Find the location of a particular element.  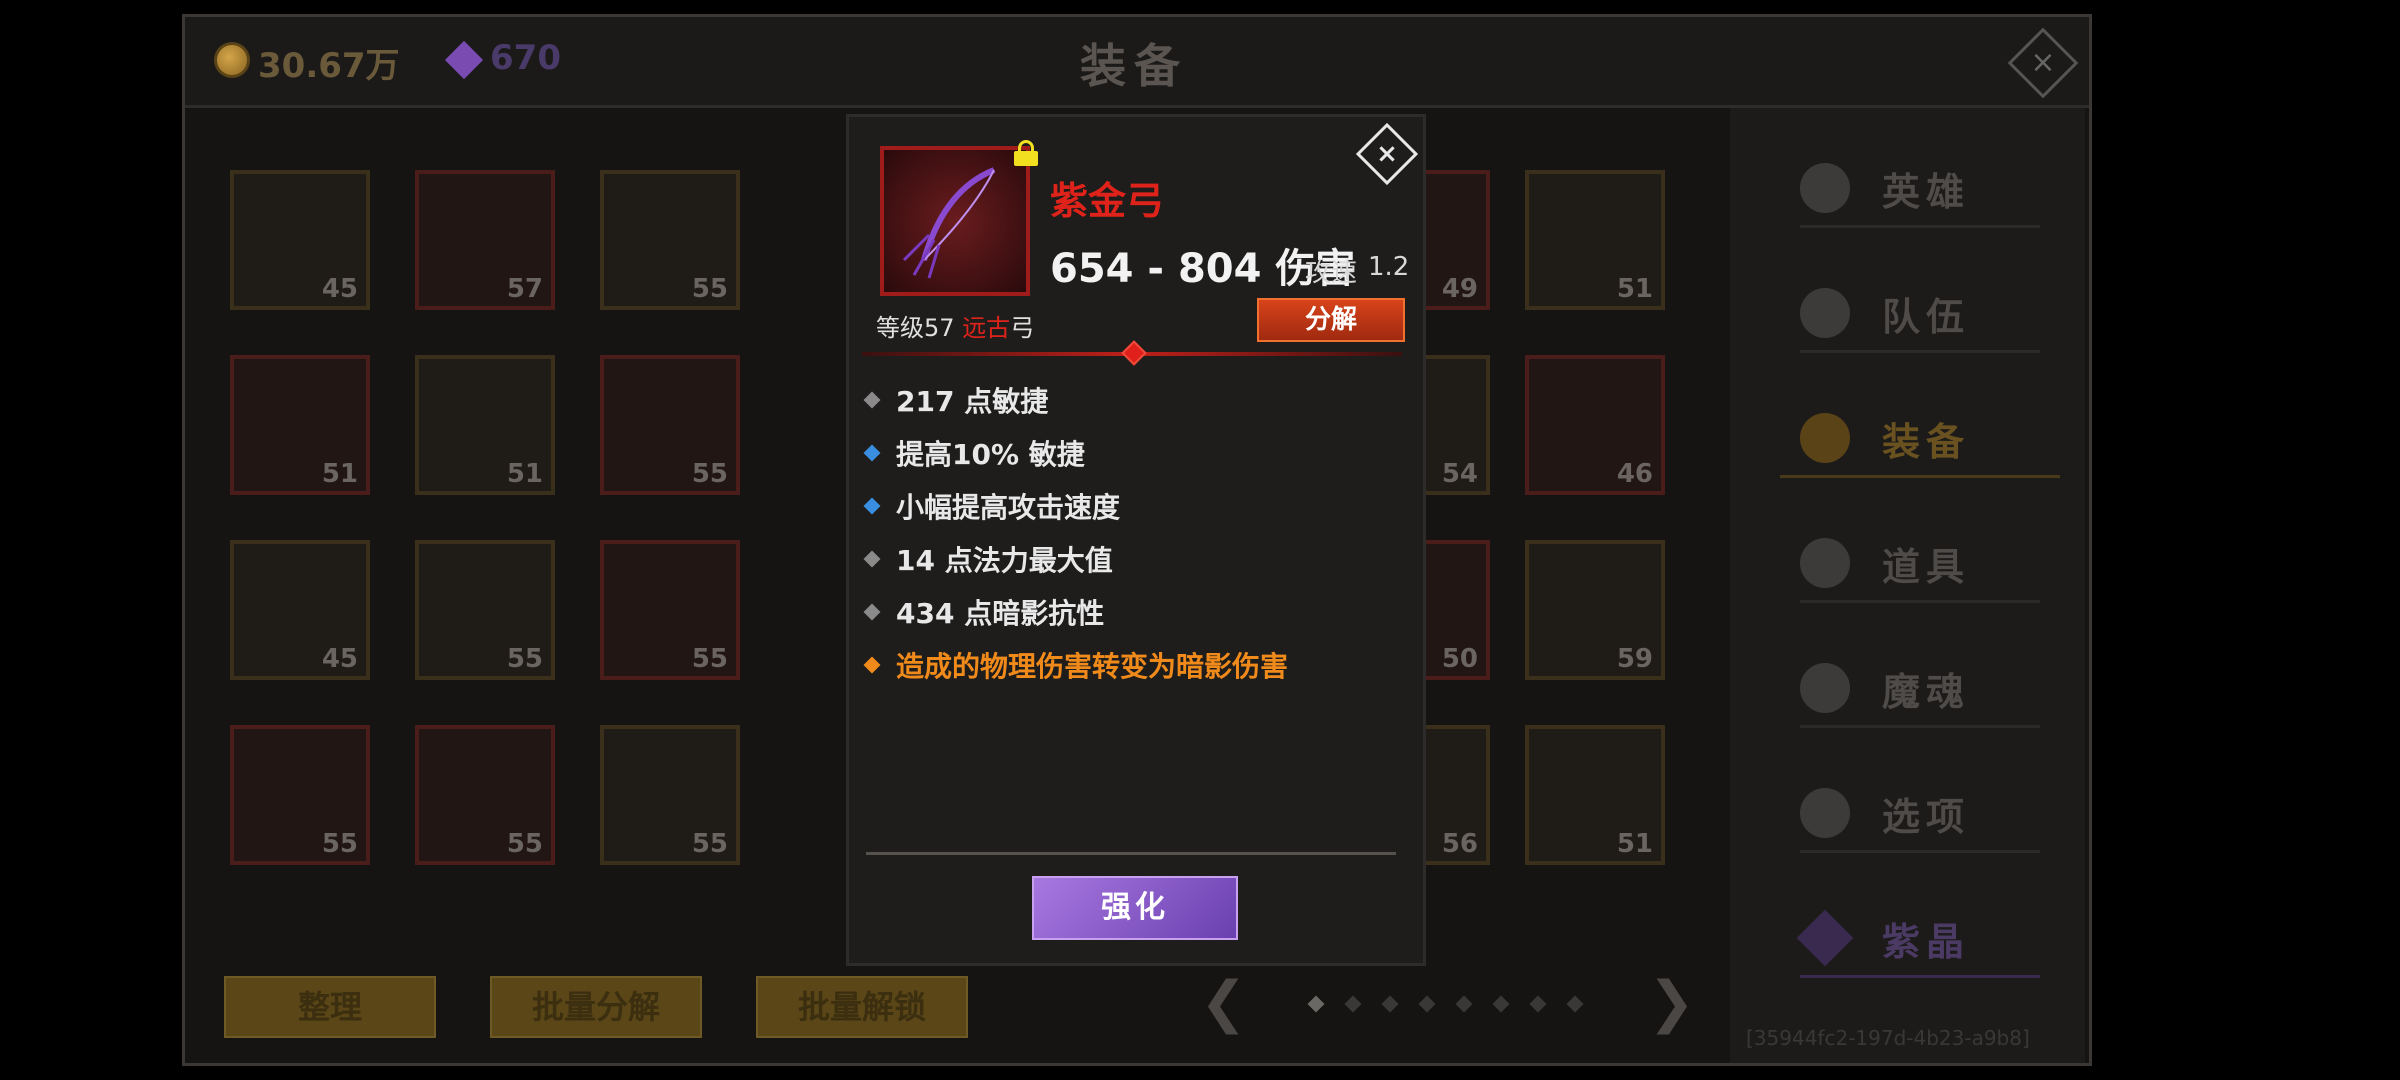

sidebar-item-team: 队伍 is located at coordinates (1920, 311).